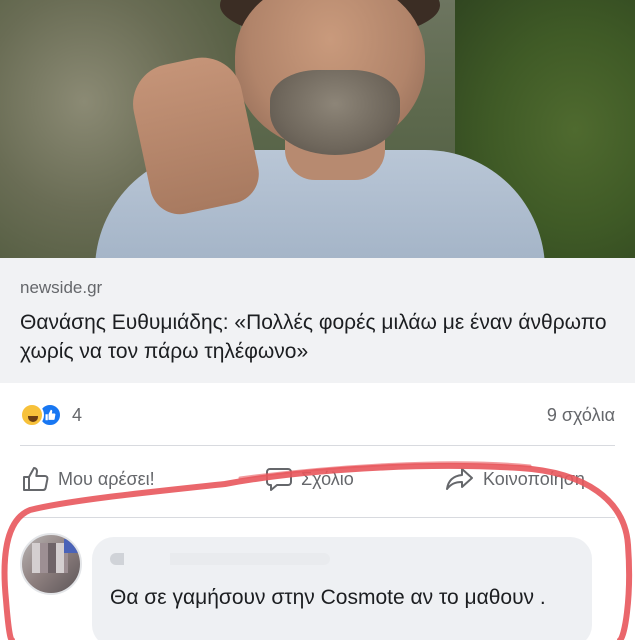  I want to click on avatar, so click(51, 564).